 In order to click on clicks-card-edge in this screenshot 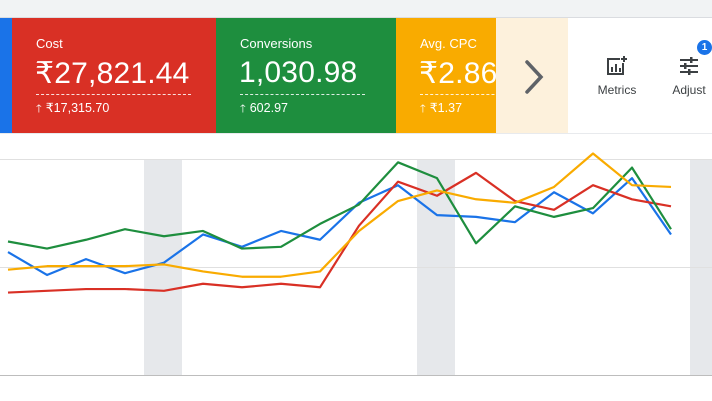, I will do `click(6, 75)`.